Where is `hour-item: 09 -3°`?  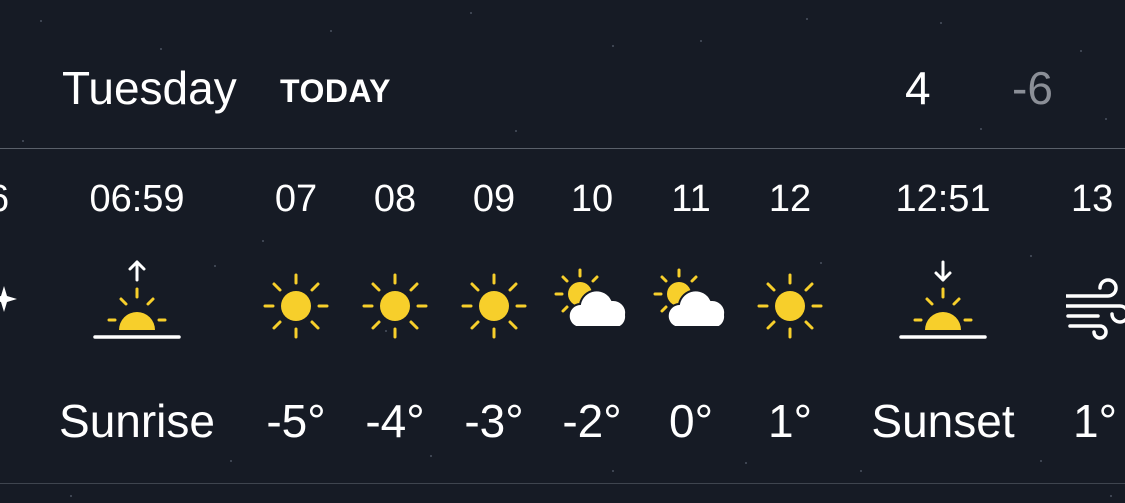 hour-item: 09 -3° is located at coordinates (494, 251).